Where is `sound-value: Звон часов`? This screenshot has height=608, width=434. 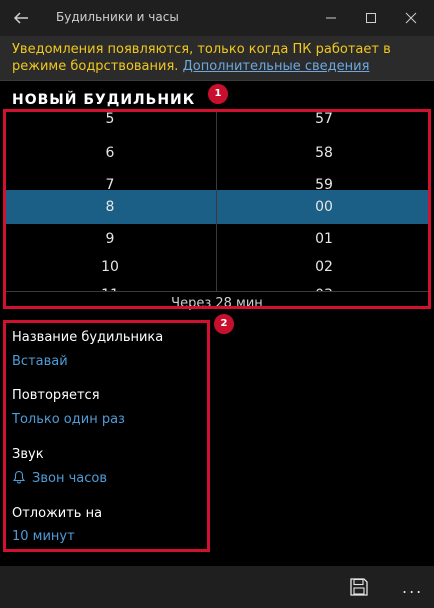
sound-value: Звон часов is located at coordinates (69, 478).